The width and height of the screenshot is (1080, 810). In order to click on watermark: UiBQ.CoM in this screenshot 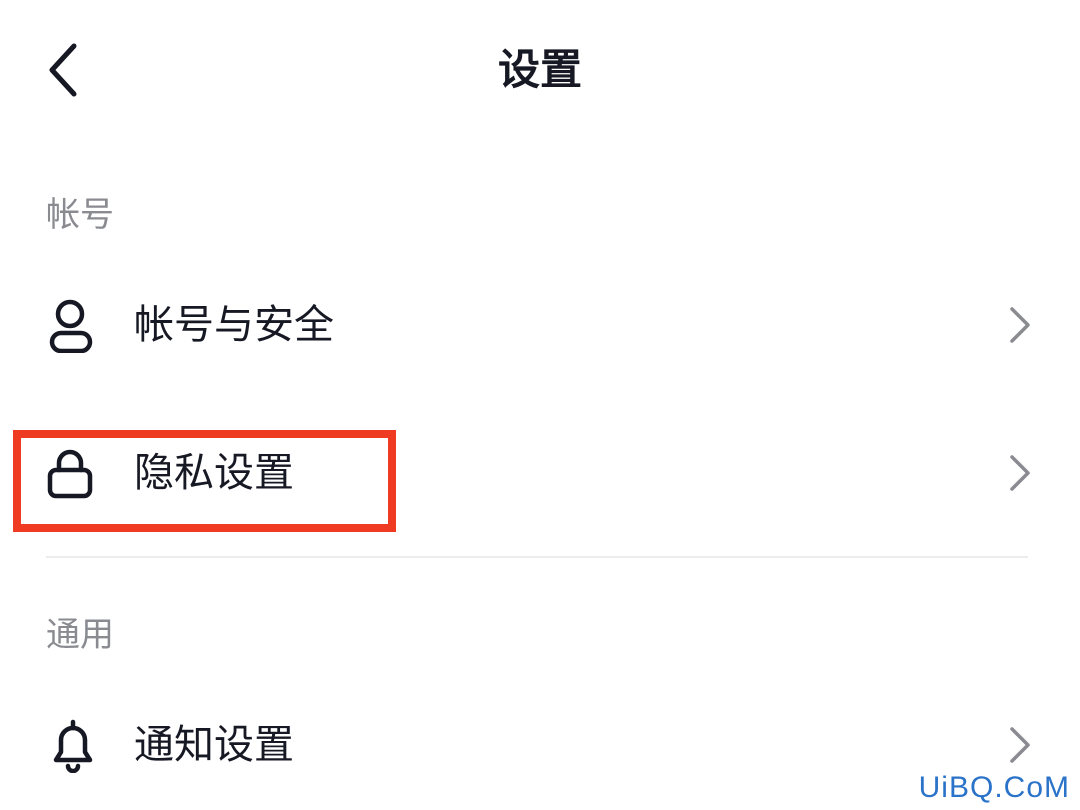, I will do `click(994, 787)`.